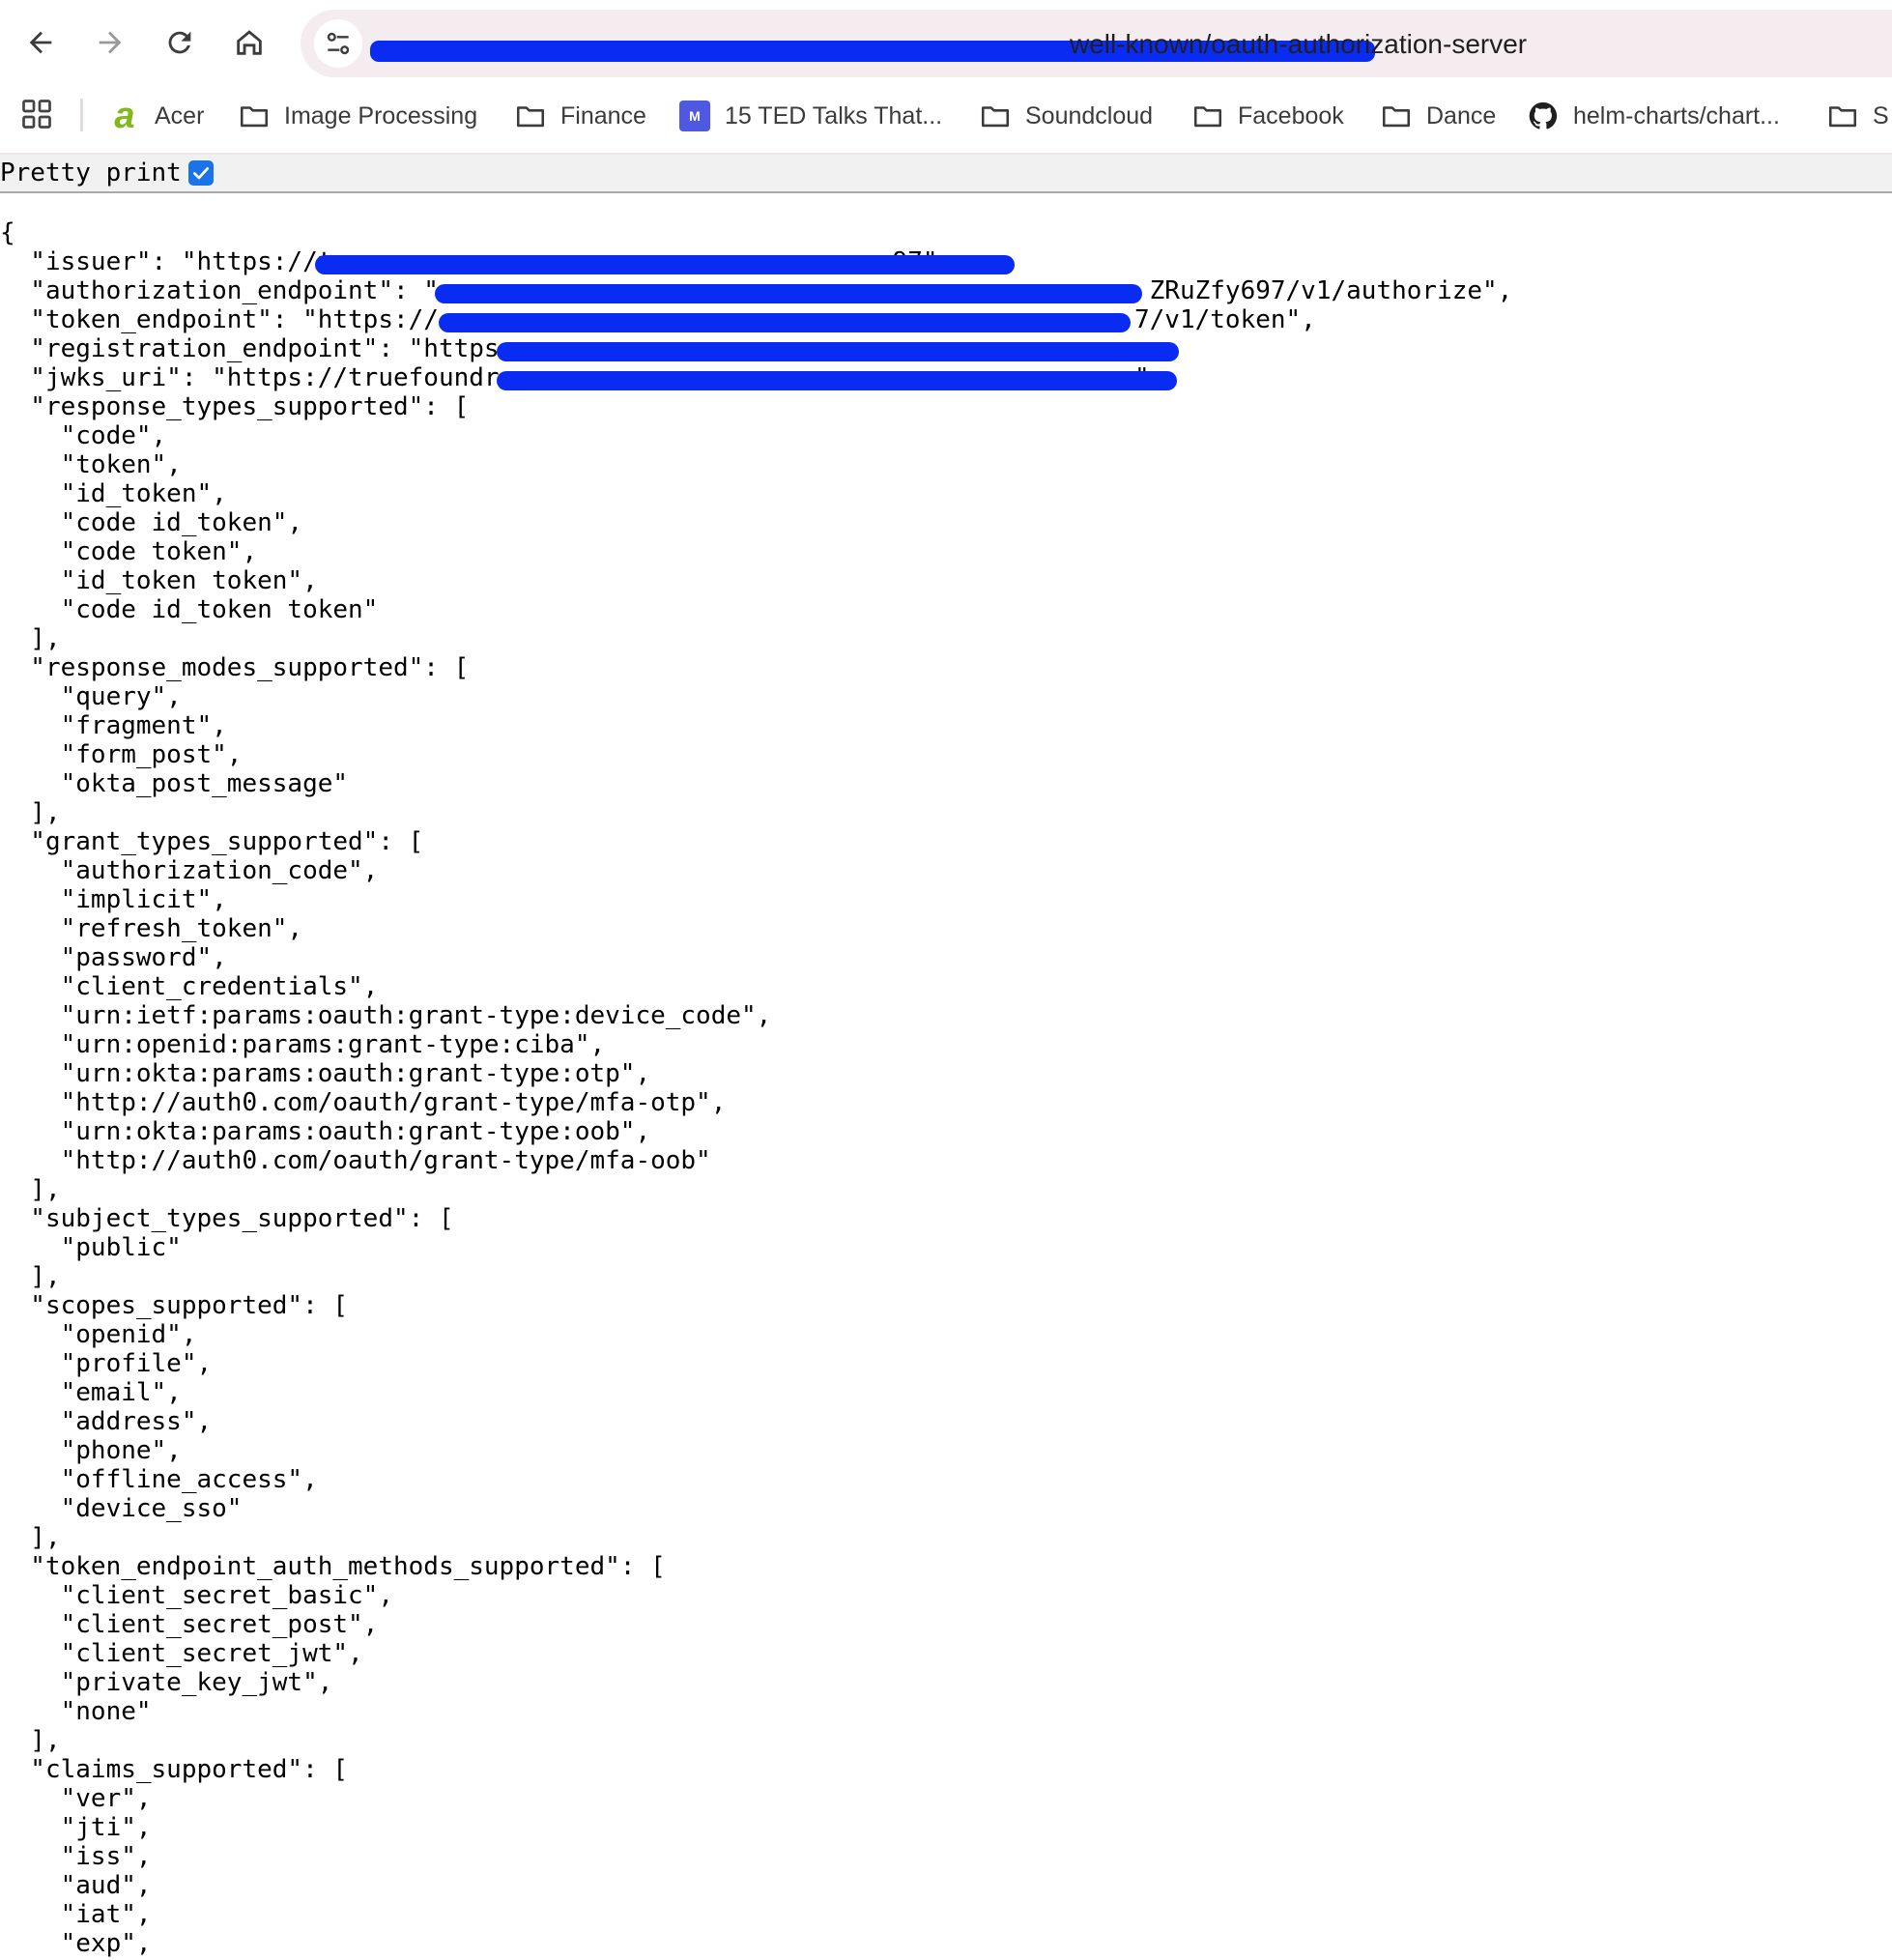 The width and height of the screenshot is (1892, 1960). Describe the element at coordinates (76, 1943) in the screenshot. I see `json-line: "exp",` at that location.